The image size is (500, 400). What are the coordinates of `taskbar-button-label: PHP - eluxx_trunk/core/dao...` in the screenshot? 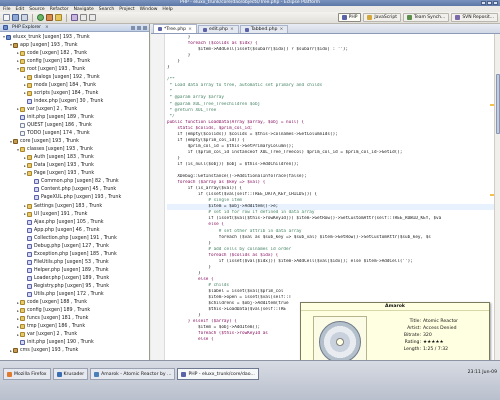 It's located at (221, 374).